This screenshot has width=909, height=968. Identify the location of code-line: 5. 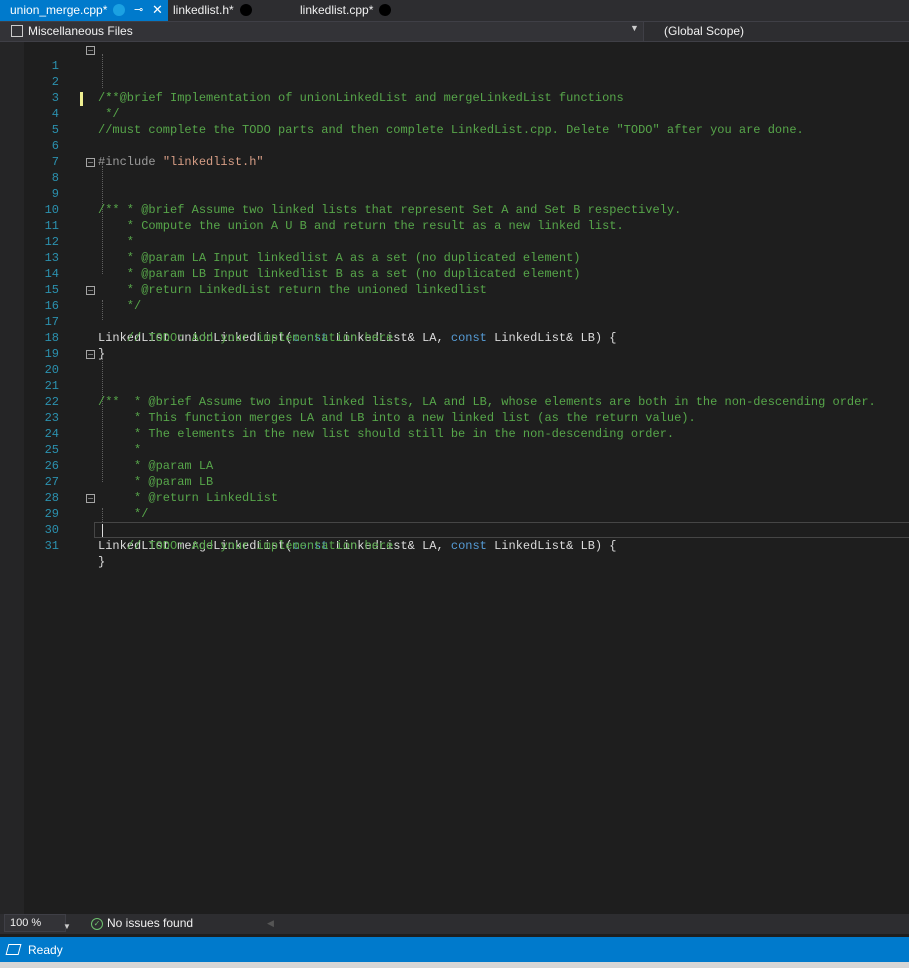
(454, 121).